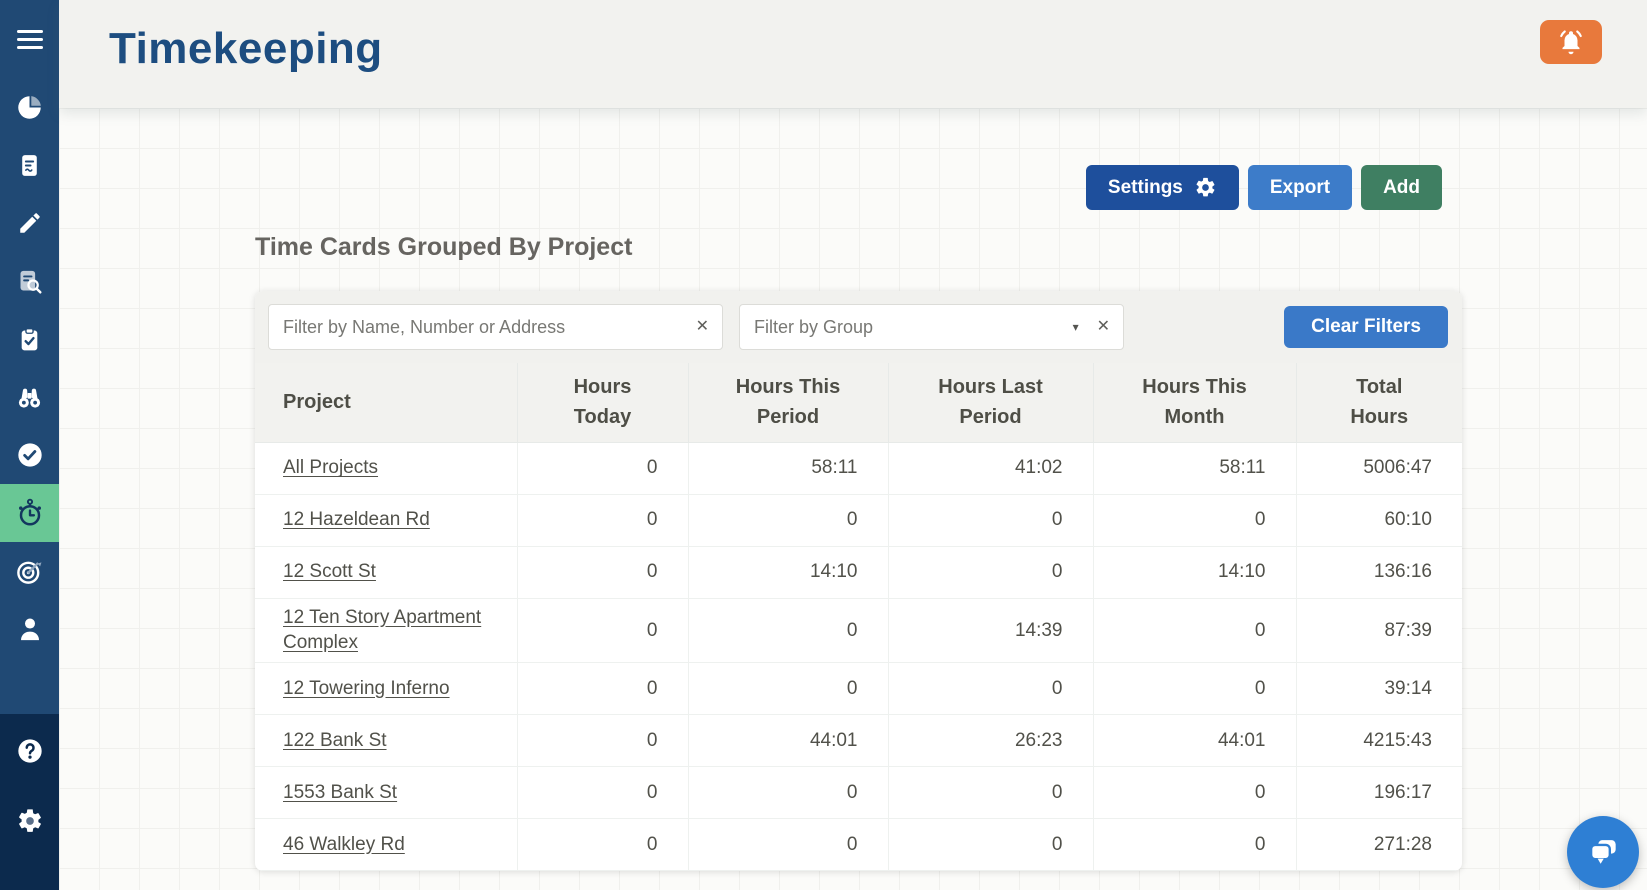 The image size is (1647, 890). What do you see at coordinates (366, 688) in the screenshot?
I see `project-link: 12 Towering Inferno` at bounding box center [366, 688].